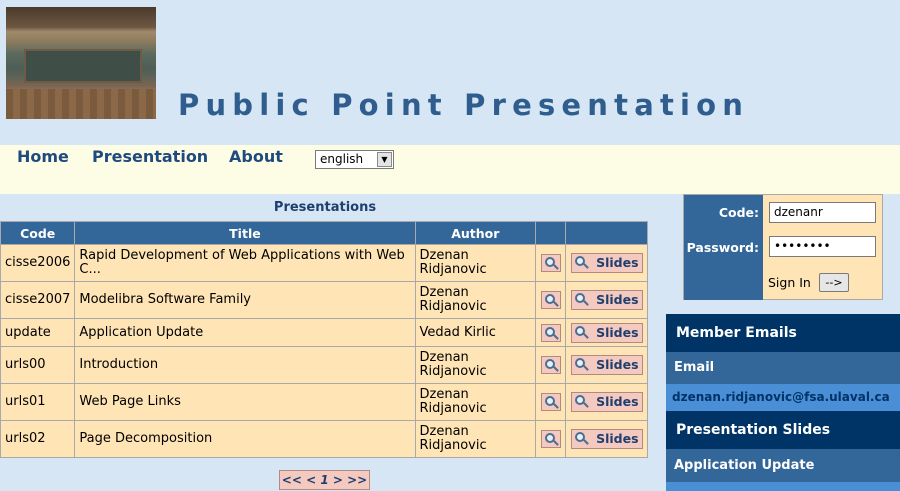  Describe the element at coordinates (342, 159) in the screenshot. I see `language-value: english` at that location.